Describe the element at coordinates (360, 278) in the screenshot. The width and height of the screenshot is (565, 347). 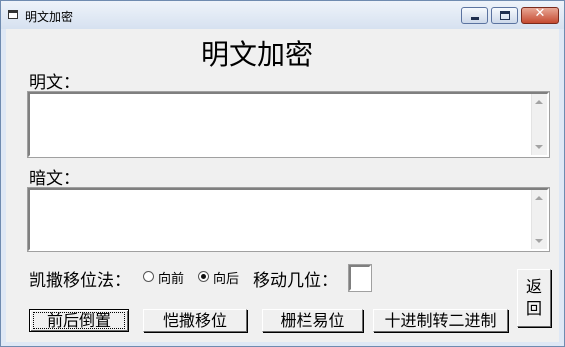
I see `shift-count-input` at that location.